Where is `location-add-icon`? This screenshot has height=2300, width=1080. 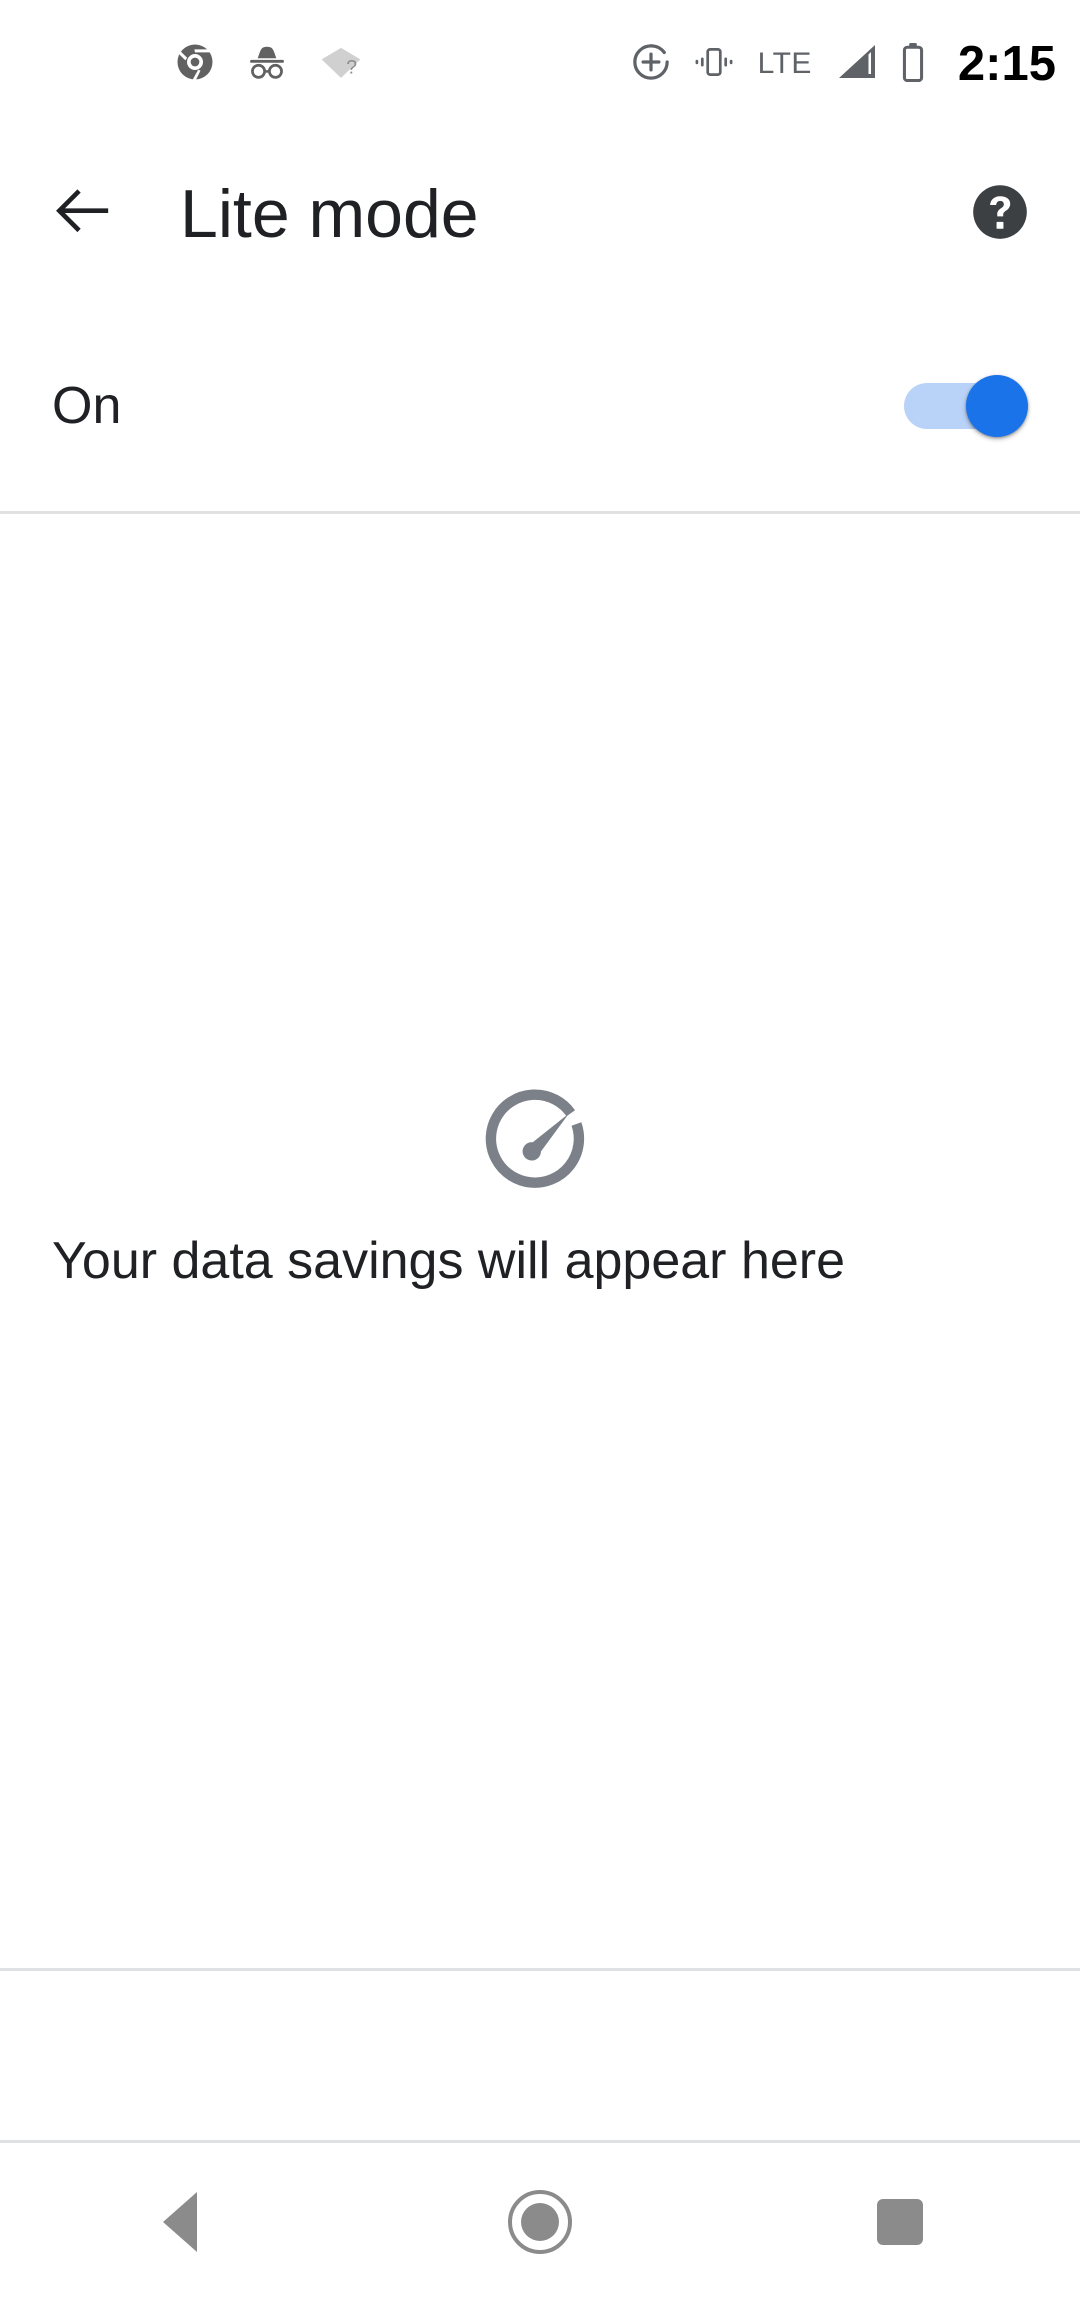 location-add-icon is located at coordinates (651, 64).